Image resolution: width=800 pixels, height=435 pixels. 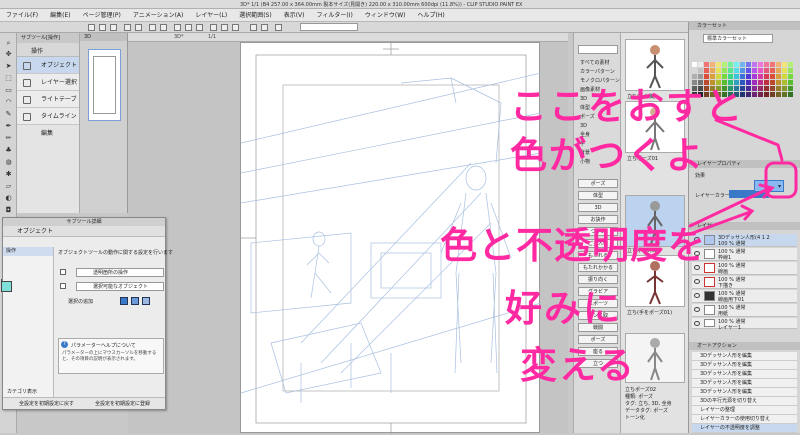 What do you see at coordinates (573, 245) in the screenshot?
I see `annotation-text: 色と不透明度を` at bounding box center [573, 245].